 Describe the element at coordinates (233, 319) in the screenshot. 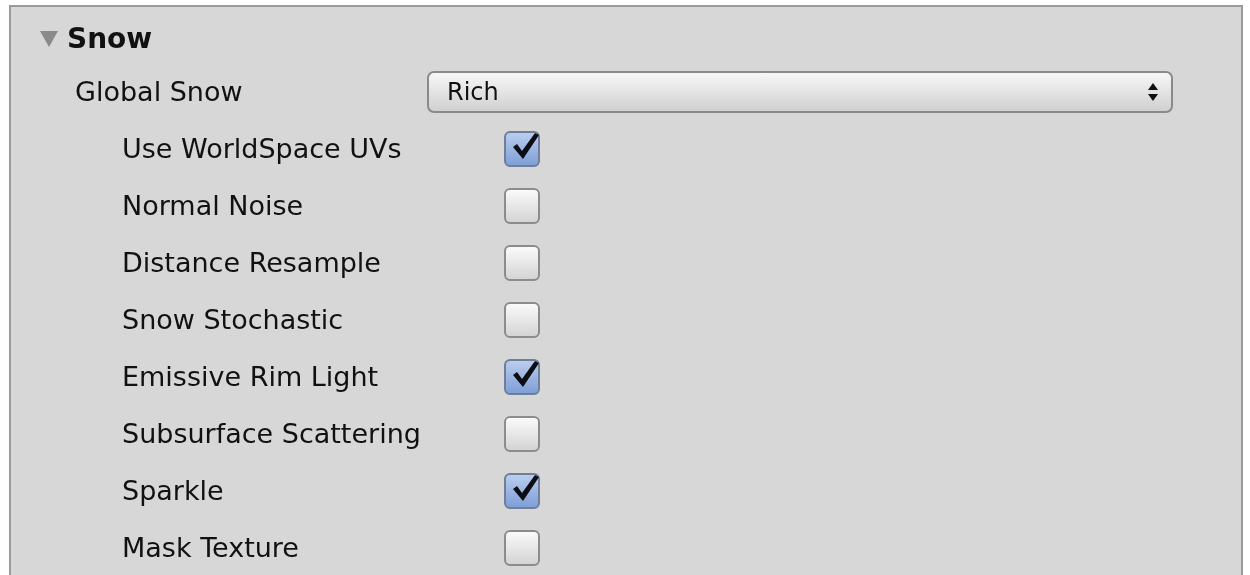

I see `checkbox-label: Snow Stochastic` at that location.